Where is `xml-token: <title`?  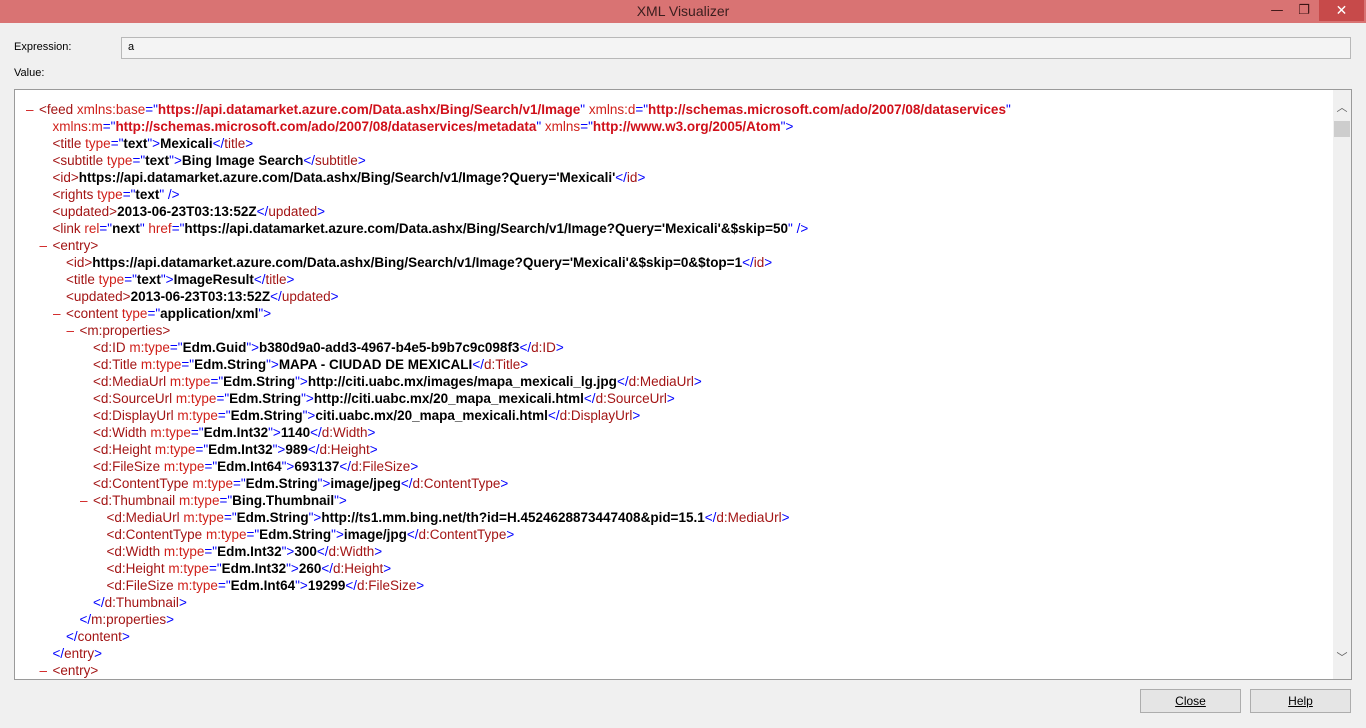 xml-token: <title is located at coordinates (69, 143).